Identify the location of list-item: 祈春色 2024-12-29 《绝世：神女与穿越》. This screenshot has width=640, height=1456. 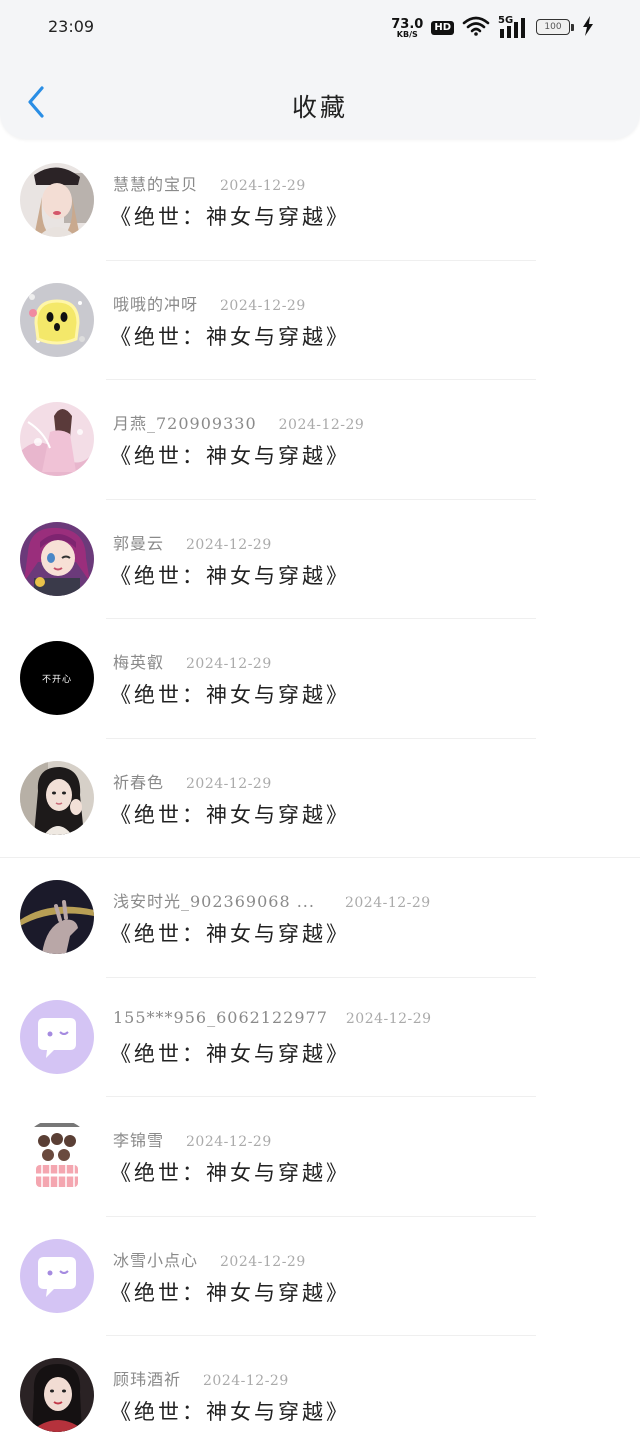
(320, 798).